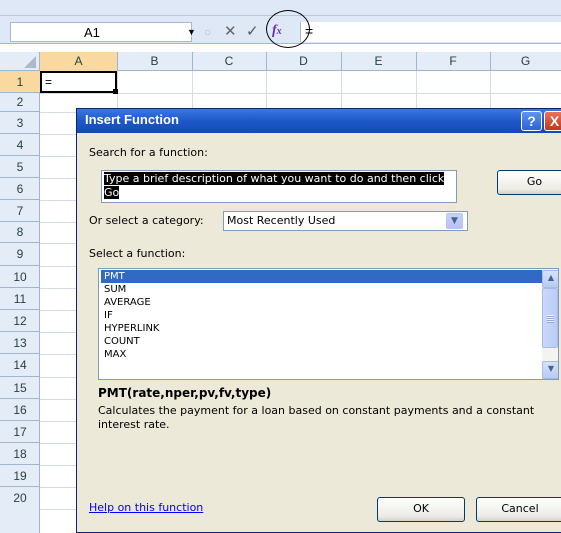  What do you see at coordinates (20, 410) in the screenshot?
I see `row-header-16: 16` at bounding box center [20, 410].